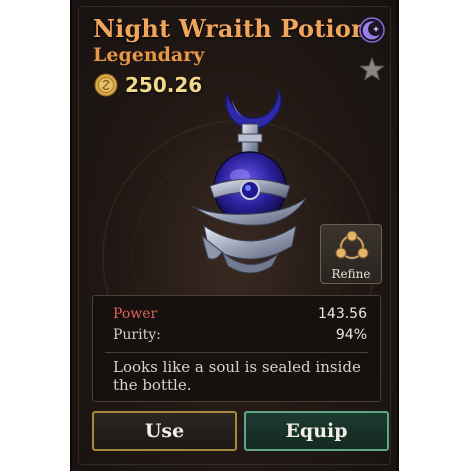  Describe the element at coordinates (137, 335) in the screenshot. I see `stat-label-purity: Purity:` at that location.